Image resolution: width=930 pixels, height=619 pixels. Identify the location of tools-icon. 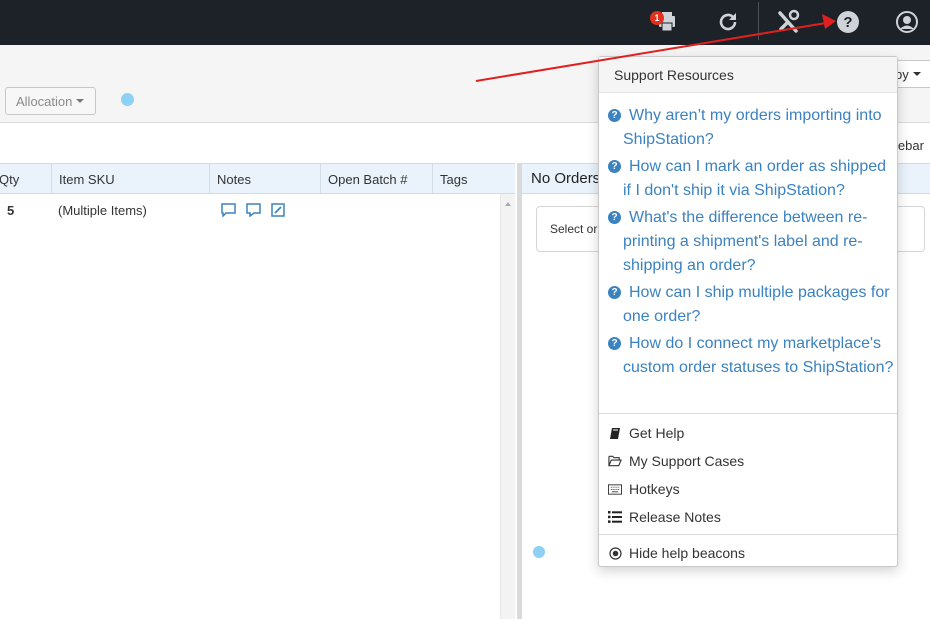
(789, 21).